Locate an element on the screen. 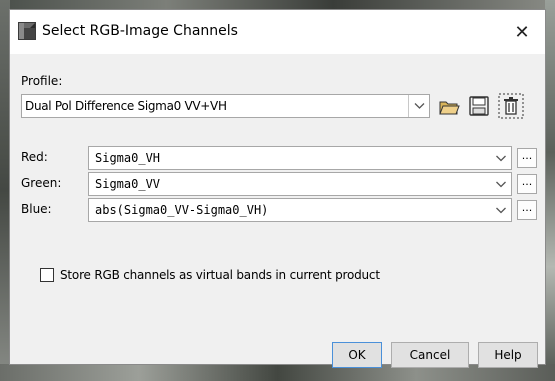 Image resolution: width=555 pixels, height=381 pixels. profile-dropdown-arrow is located at coordinates (418, 106).